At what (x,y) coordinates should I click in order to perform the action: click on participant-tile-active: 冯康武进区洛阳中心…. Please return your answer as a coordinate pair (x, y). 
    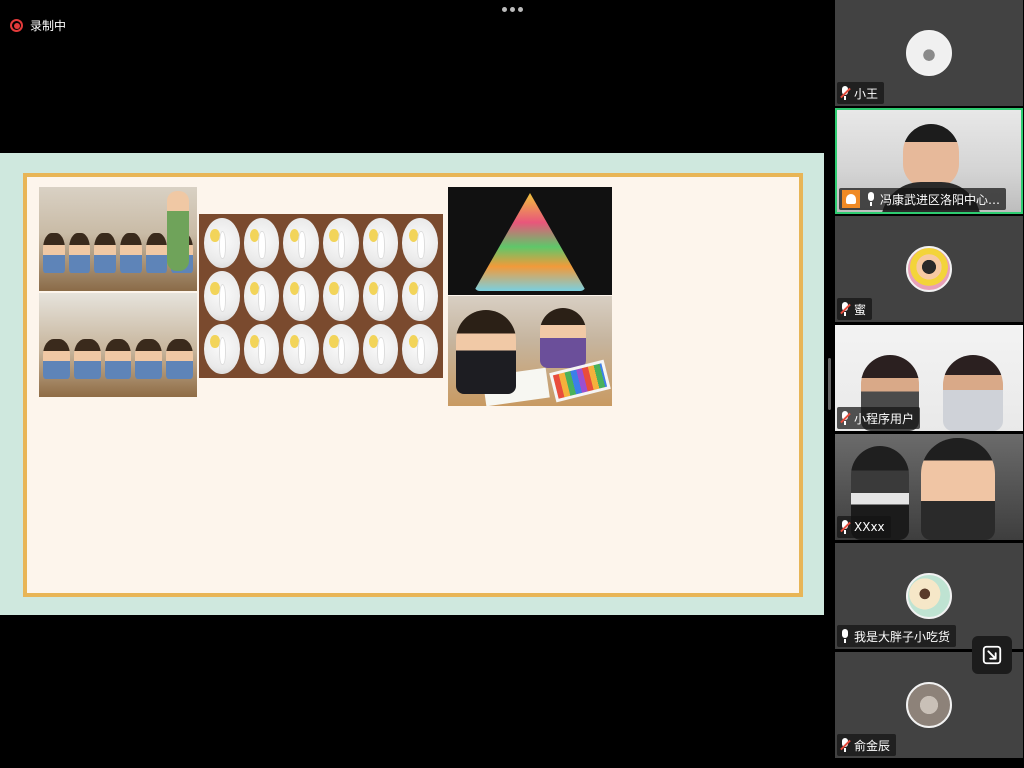
    Looking at the image, I should click on (929, 161).